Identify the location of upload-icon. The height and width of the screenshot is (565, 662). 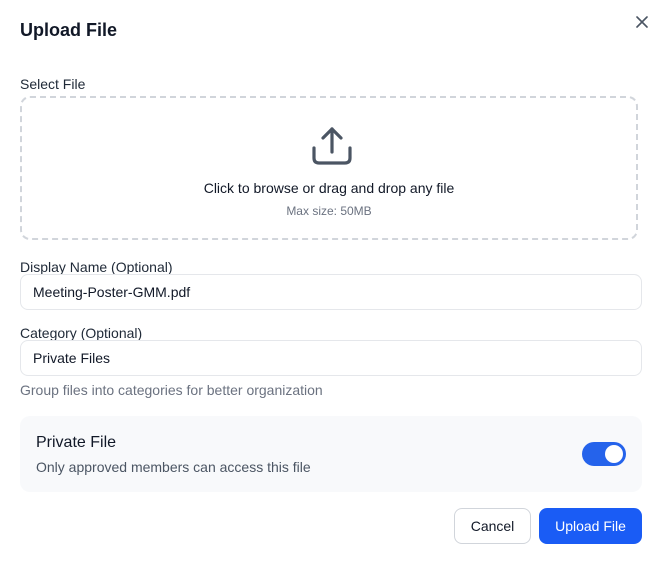
(332, 146).